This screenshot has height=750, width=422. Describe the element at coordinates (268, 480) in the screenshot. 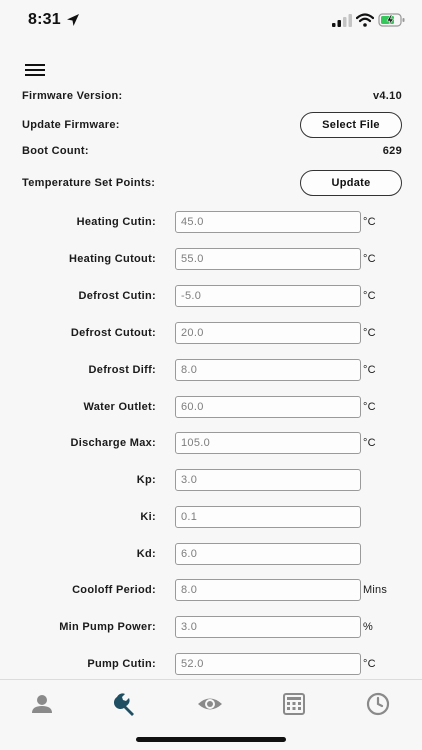

I see `kp-input` at that location.